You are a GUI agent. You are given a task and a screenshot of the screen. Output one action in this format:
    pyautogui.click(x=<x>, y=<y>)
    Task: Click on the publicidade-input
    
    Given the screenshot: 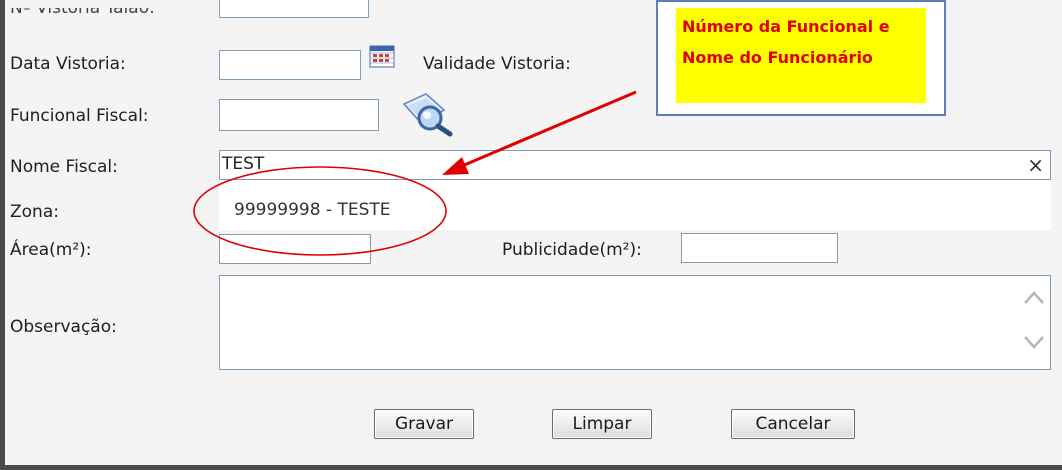 What is the action you would take?
    pyautogui.click(x=759, y=248)
    